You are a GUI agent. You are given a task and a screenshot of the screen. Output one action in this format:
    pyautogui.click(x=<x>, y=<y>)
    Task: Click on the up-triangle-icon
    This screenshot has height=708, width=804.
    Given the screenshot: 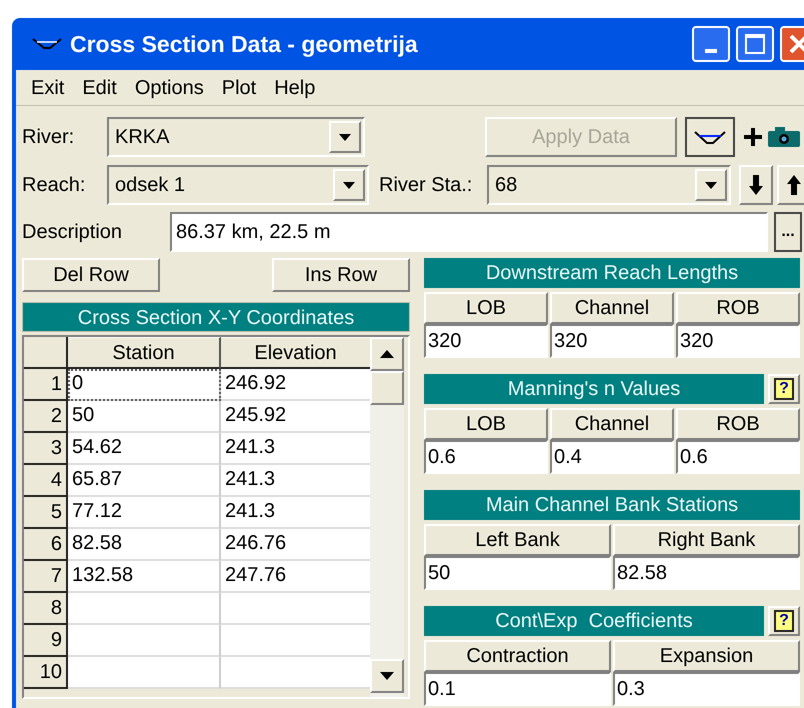 What is the action you would take?
    pyautogui.click(x=387, y=354)
    